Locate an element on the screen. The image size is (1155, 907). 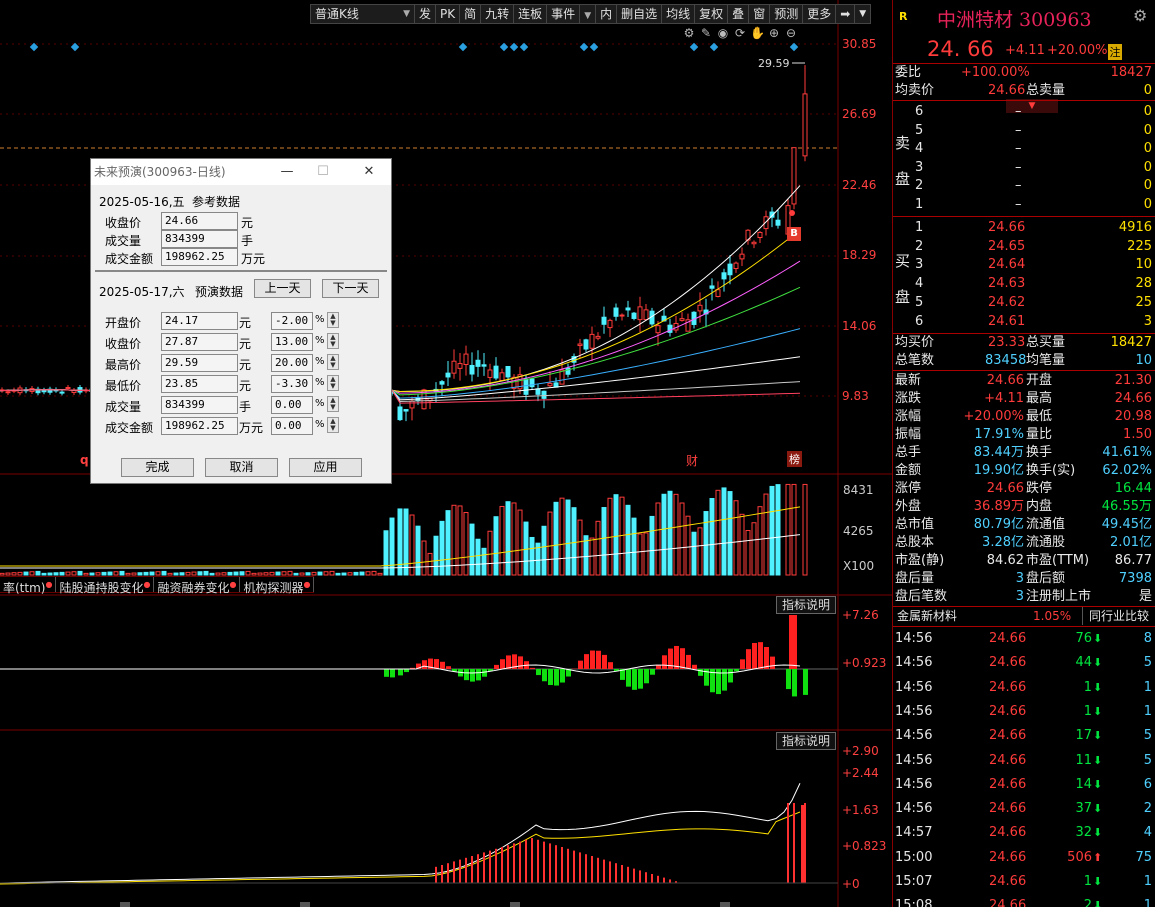
stat-label: 盘后量 is located at coordinates (915, 578).